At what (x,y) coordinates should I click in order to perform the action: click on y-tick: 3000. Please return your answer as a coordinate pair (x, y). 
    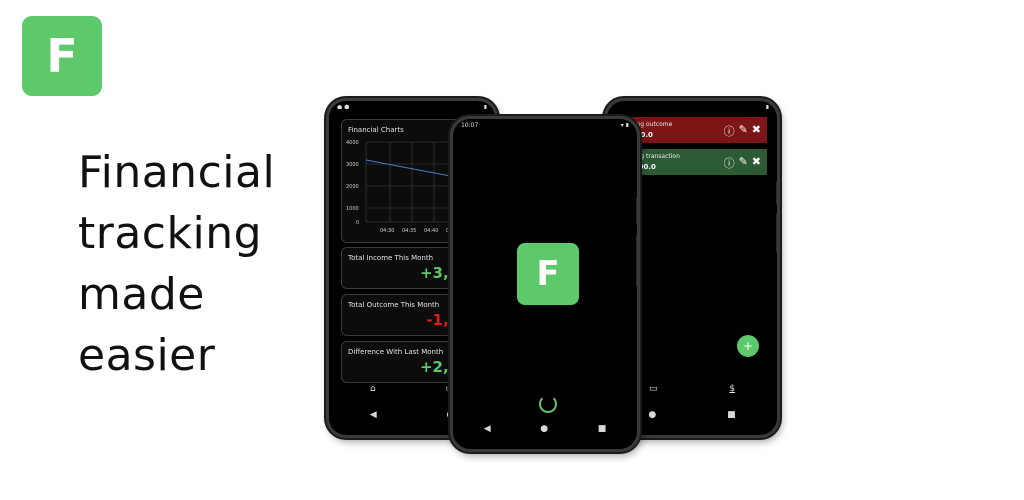
    Looking at the image, I should click on (352, 165).